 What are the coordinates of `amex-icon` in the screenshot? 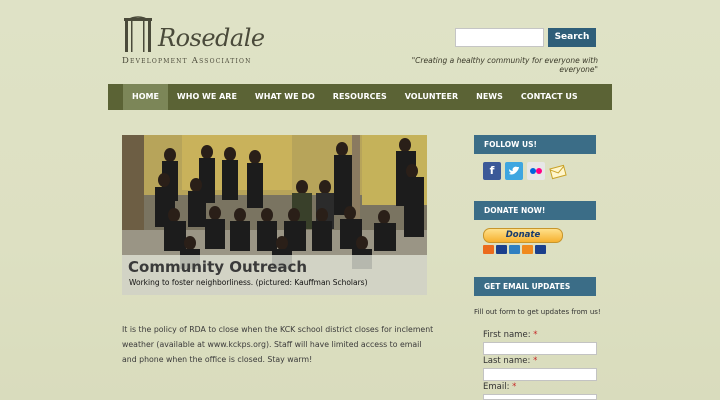 It's located at (514, 249).